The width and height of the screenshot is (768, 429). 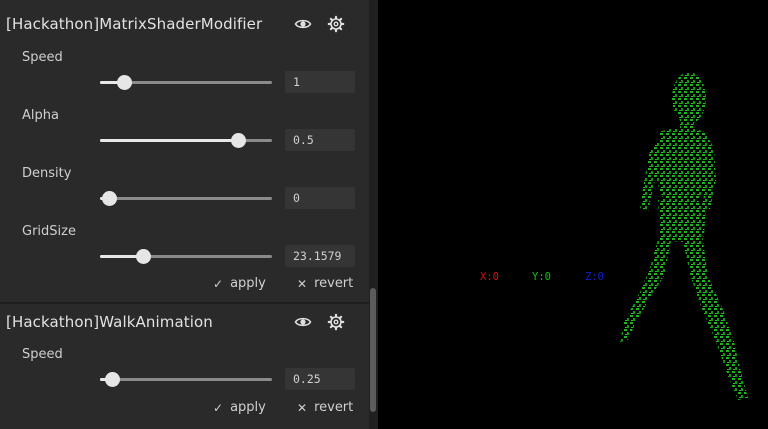 I want to click on section-header-matrix-shader: [Hackathon]MatrixShaderModifier, so click(x=184, y=24).